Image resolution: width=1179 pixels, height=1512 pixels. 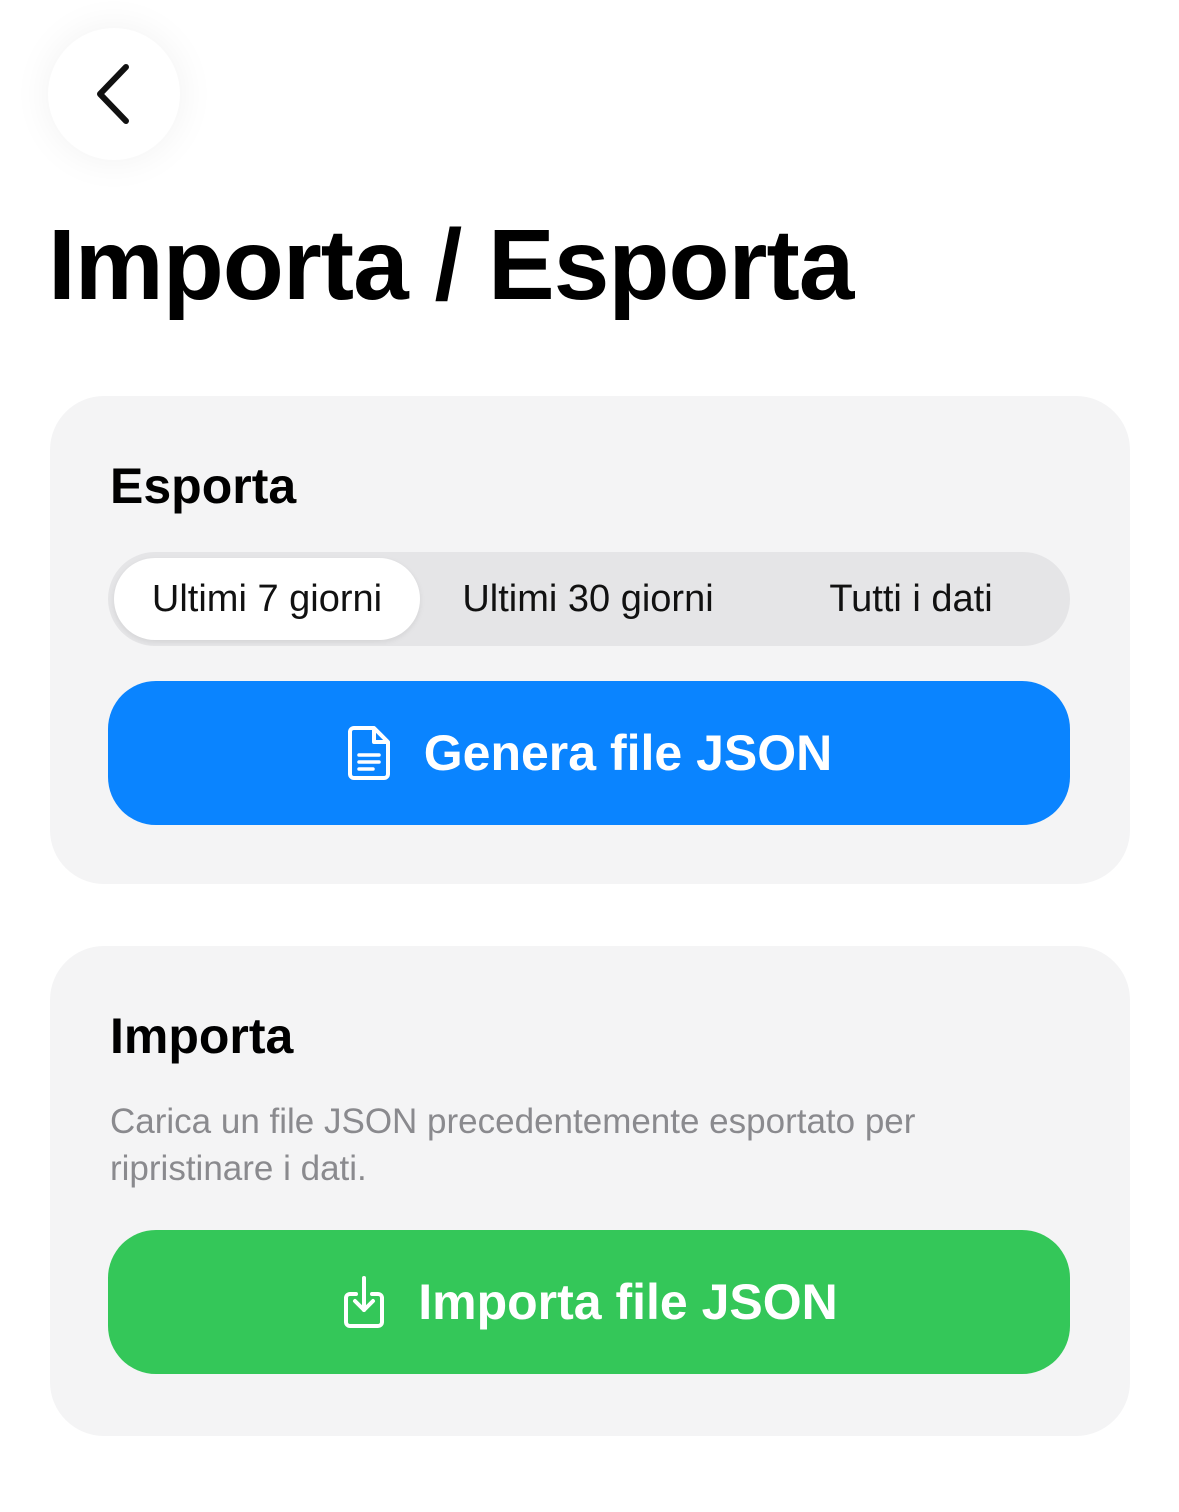 I want to click on generate-json-label: Genera file JSON, so click(x=628, y=753).